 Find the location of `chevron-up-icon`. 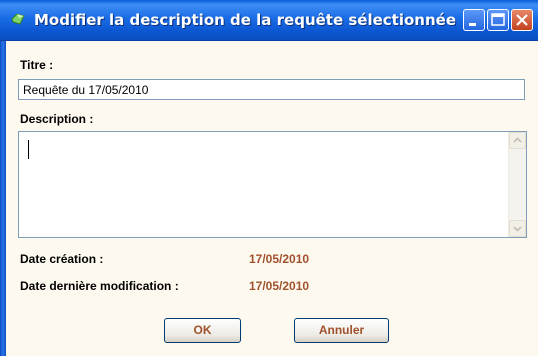

chevron-up-icon is located at coordinates (517, 140).